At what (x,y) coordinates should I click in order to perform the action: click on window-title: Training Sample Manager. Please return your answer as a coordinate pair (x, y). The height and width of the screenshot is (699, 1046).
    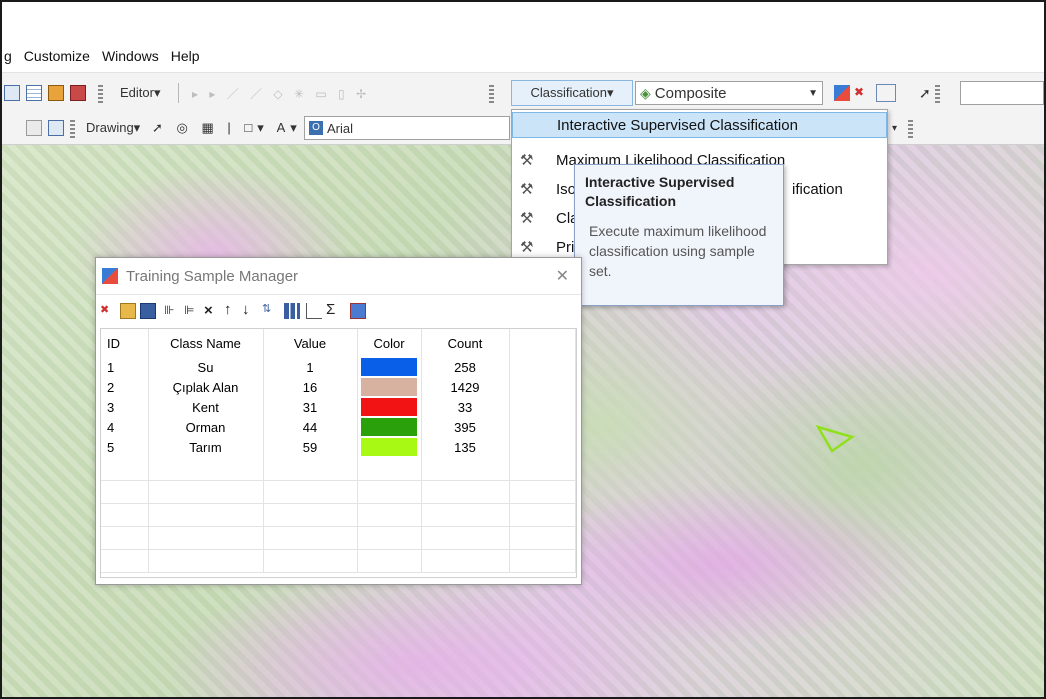
    Looking at the image, I should click on (212, 276).